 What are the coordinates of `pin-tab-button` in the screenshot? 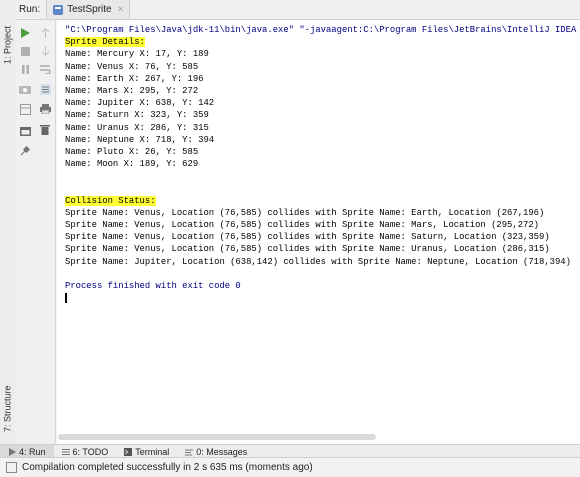 It's located at (25, 151).